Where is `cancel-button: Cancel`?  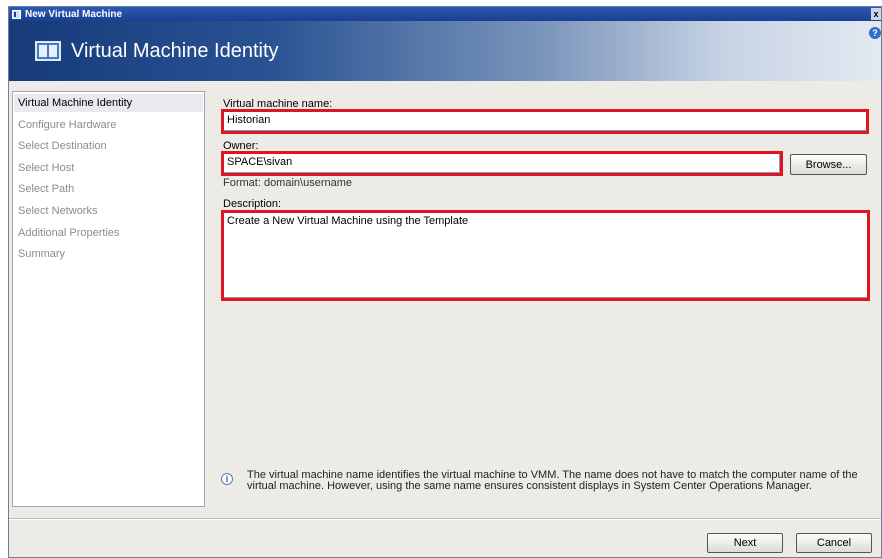 cancel-button: Cancel is located at coordinates (834, 543).